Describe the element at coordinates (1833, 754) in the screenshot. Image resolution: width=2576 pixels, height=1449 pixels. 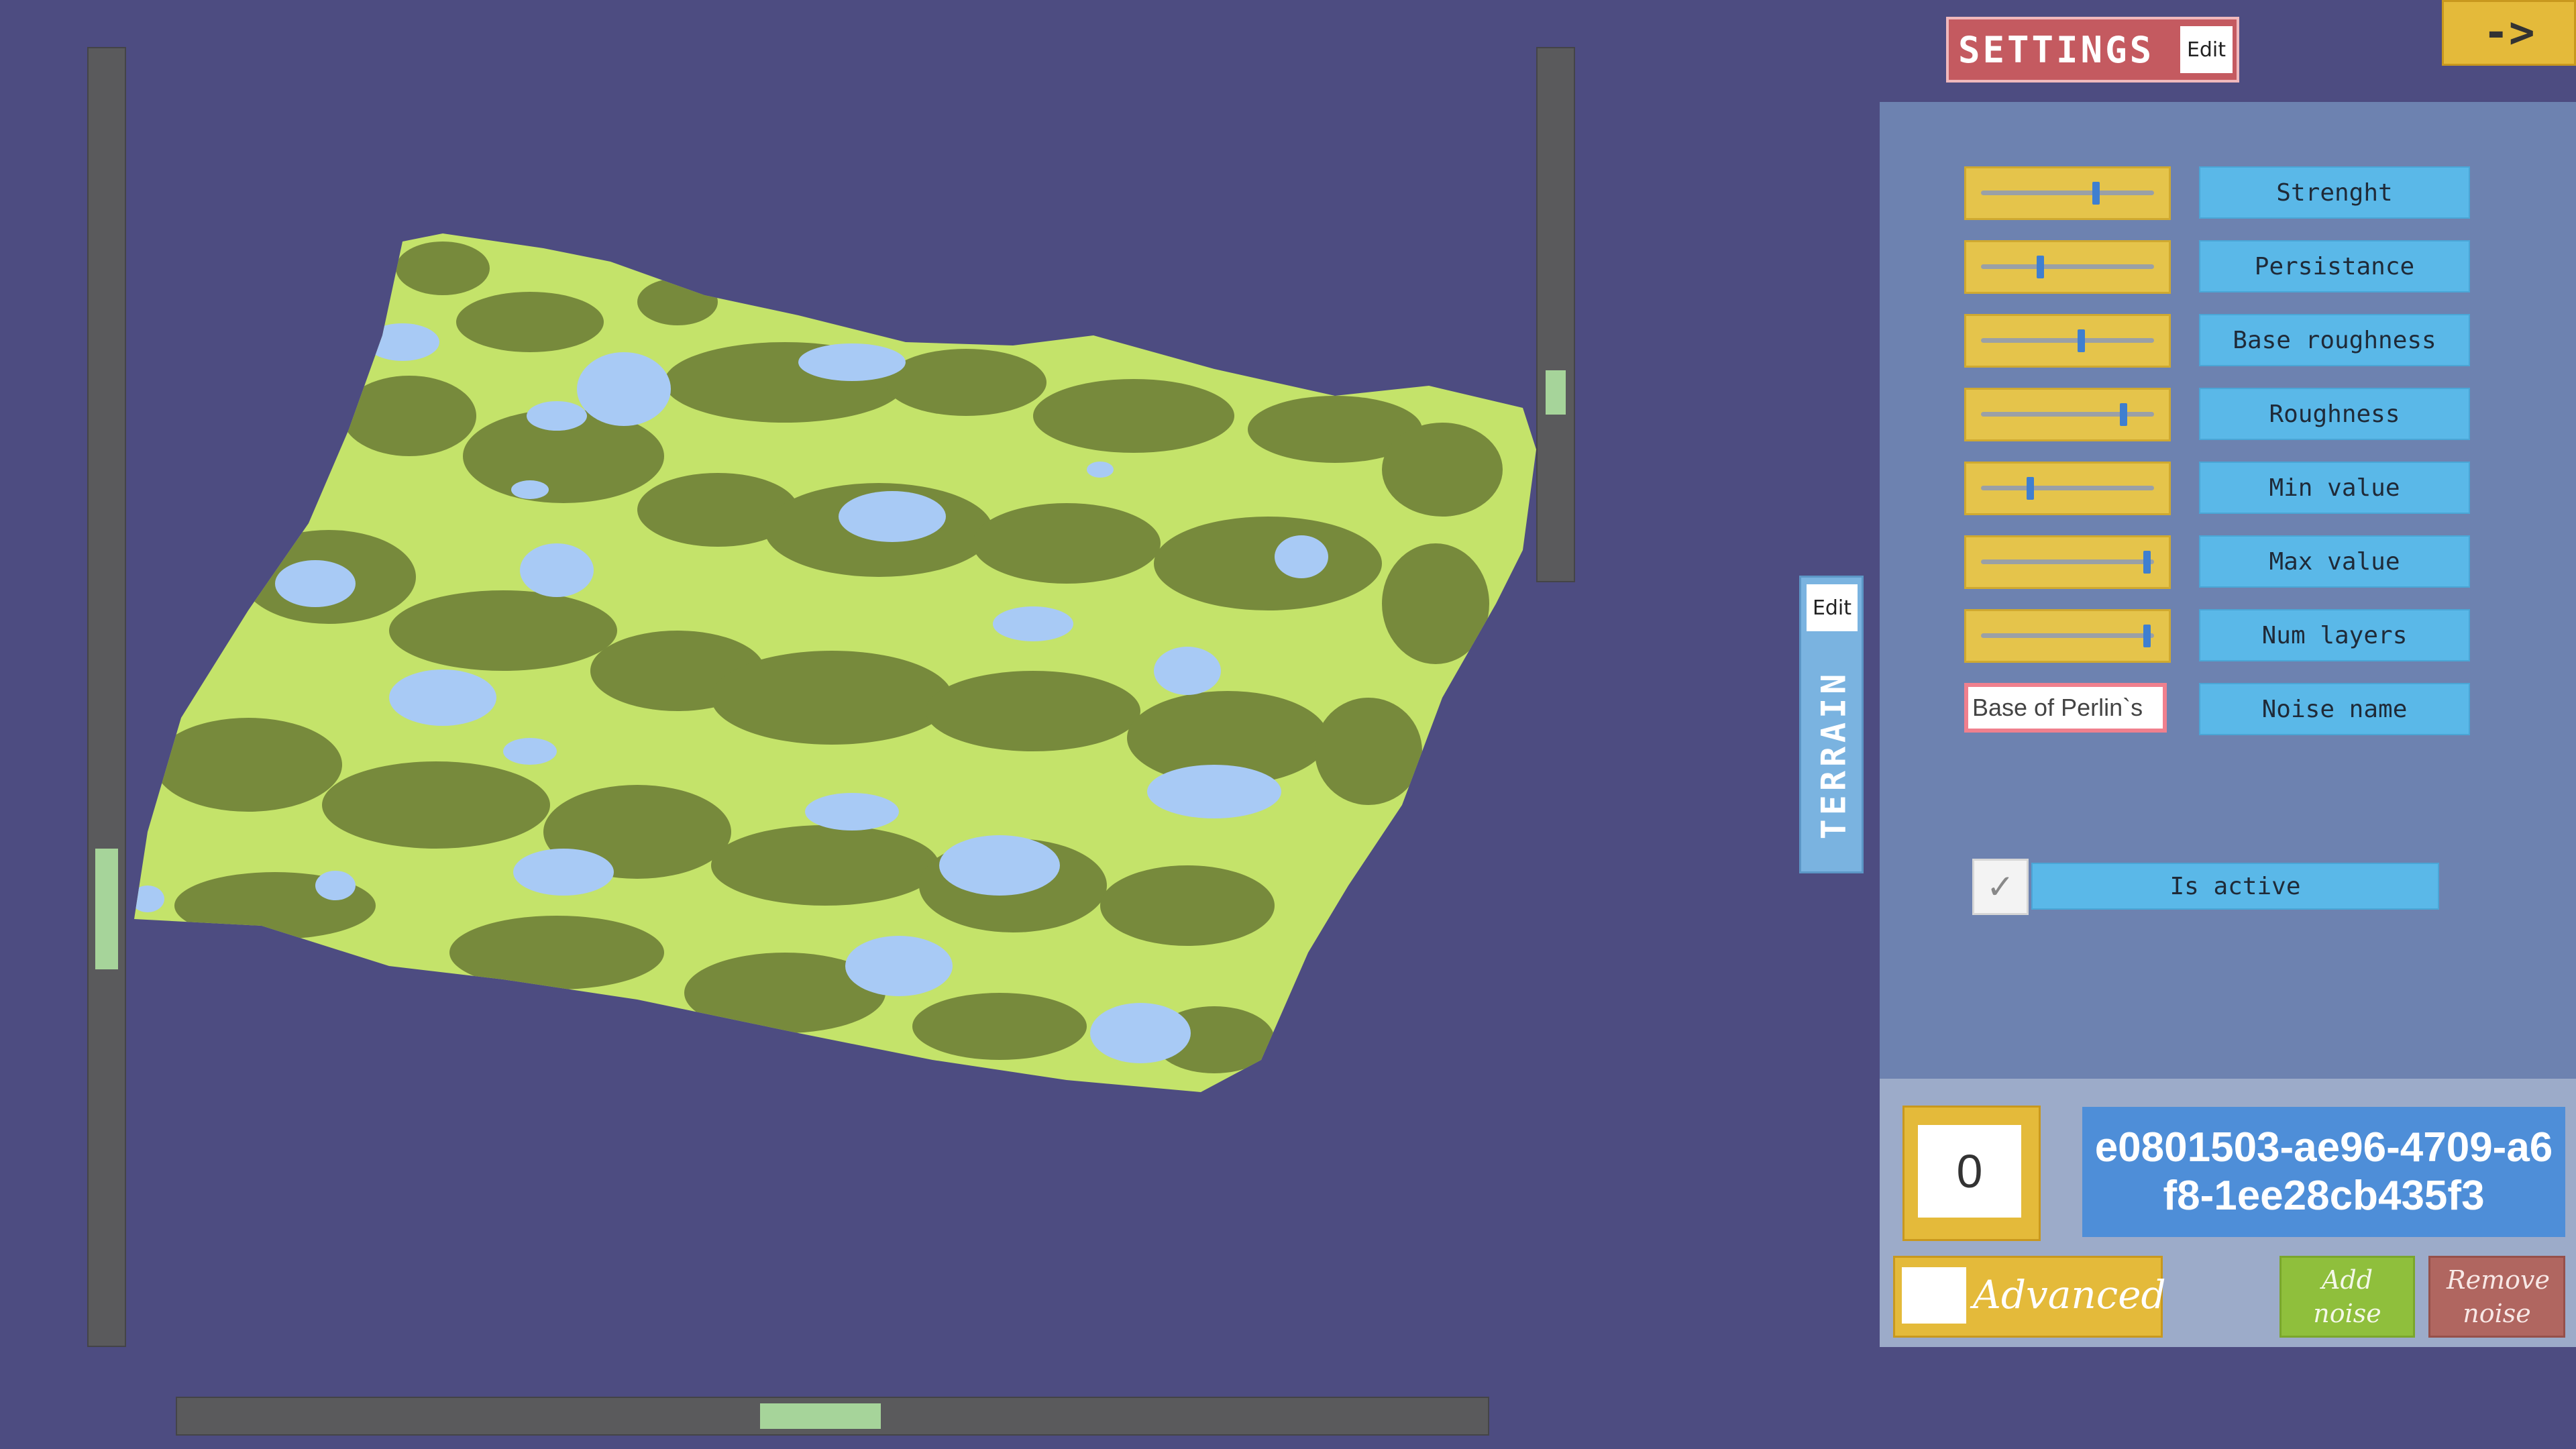
I see `terrain-tab-label: TERRAIN` at that location.